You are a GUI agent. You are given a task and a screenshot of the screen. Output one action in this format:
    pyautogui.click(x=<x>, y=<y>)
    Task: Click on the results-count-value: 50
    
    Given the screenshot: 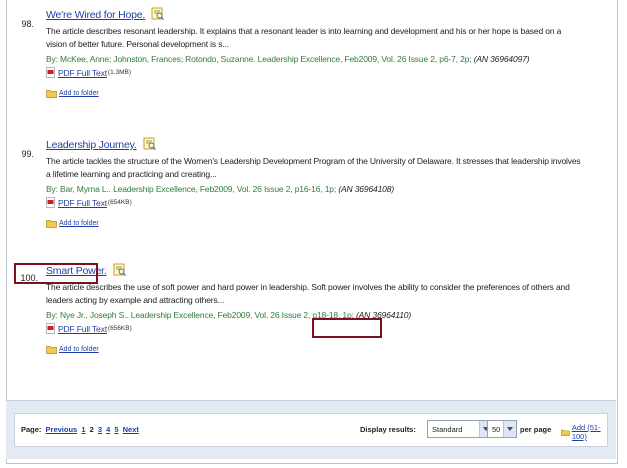 What is the action you would take?
    pyautogui.click(x=496, y=429)
    